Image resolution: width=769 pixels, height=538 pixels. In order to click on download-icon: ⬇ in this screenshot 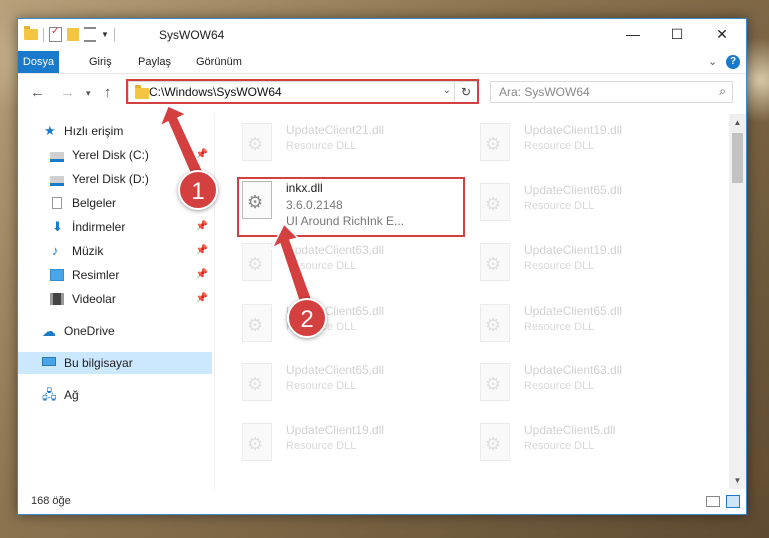, I will do `click(57, 226)`.